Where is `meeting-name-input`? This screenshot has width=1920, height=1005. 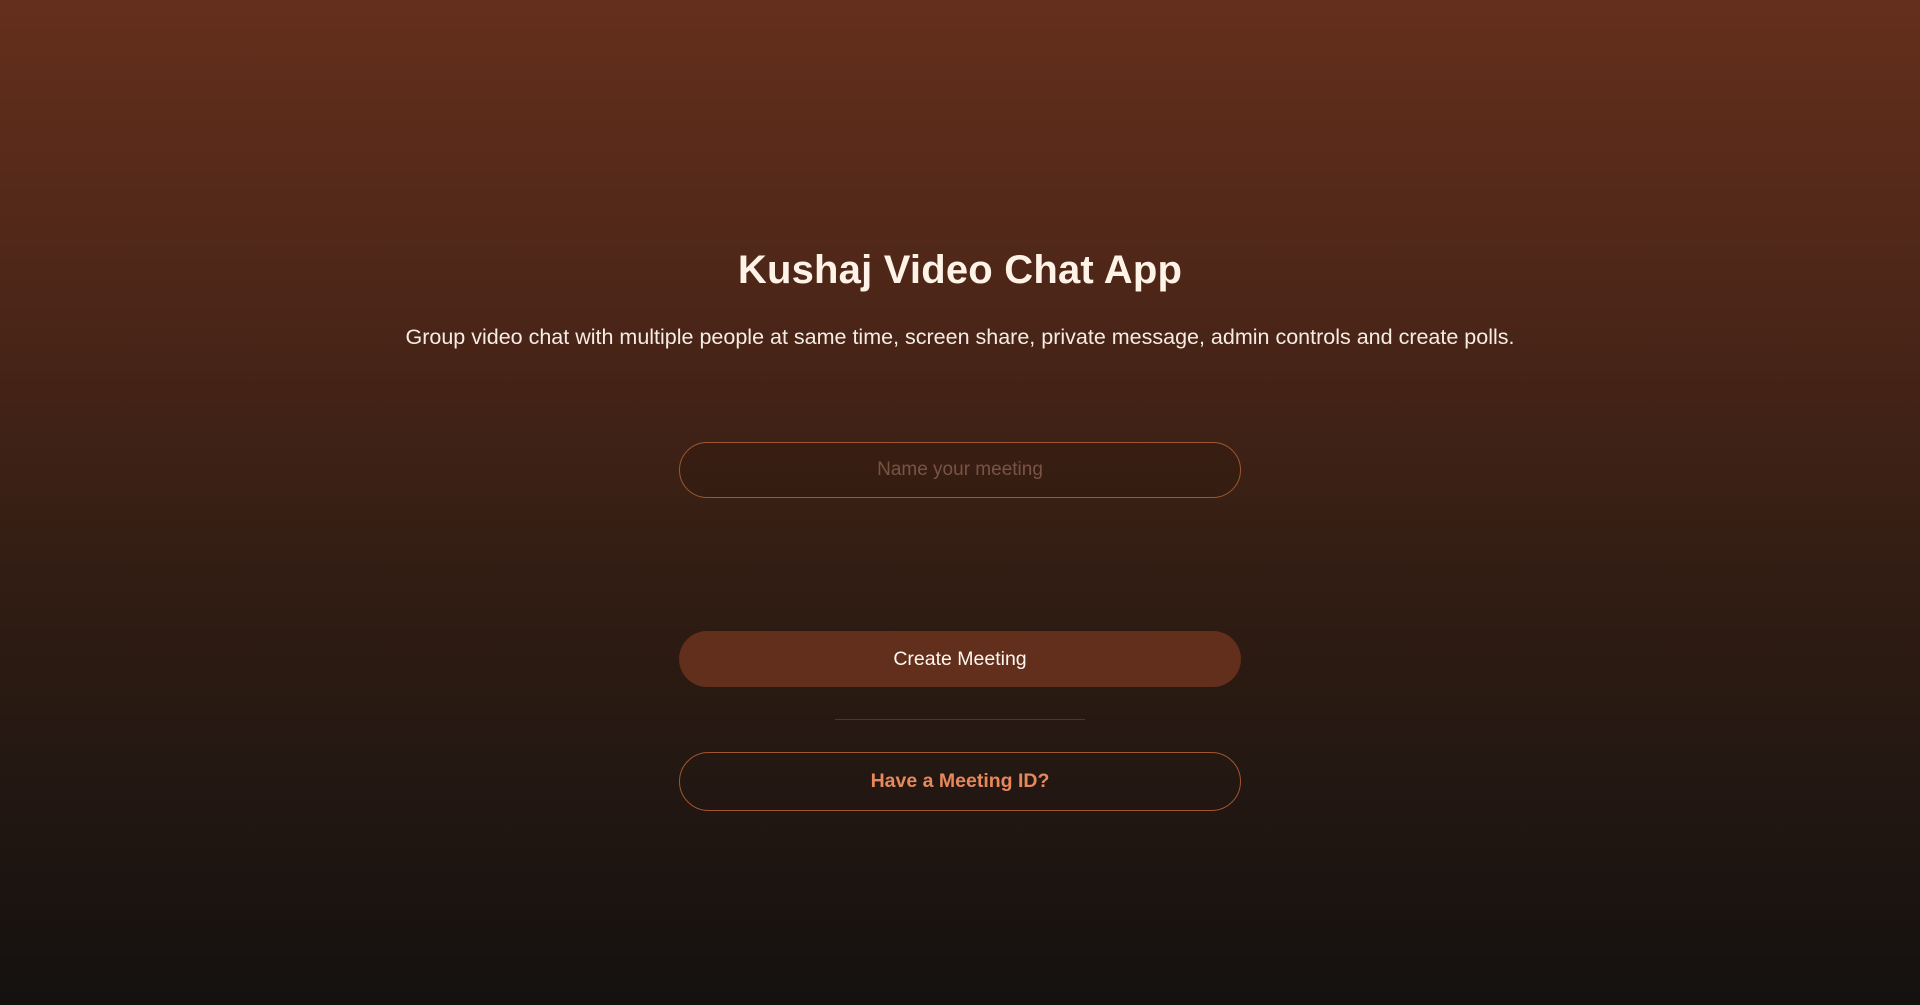 meeting-name-input is located at coordinates (960, 470).